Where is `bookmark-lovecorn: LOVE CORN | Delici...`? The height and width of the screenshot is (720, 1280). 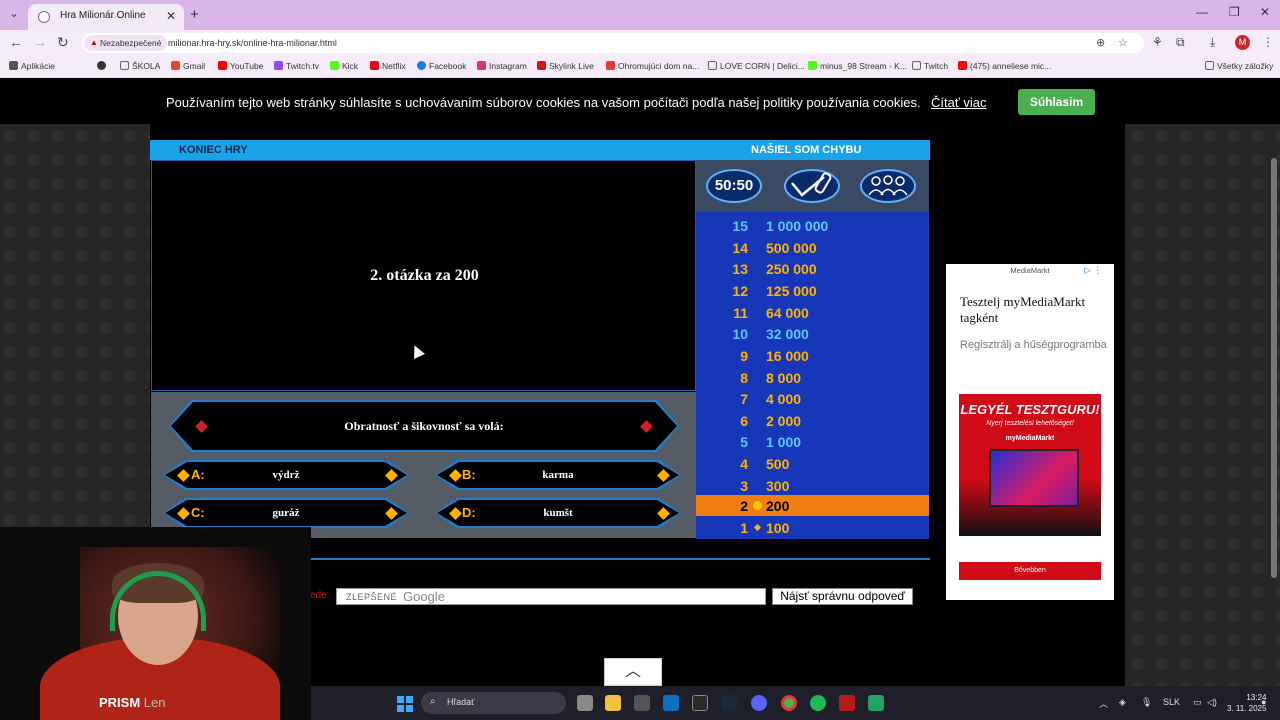 bookmark-lovecorn: LOVE CORN | Delici... is located at coordinates (756, 66).